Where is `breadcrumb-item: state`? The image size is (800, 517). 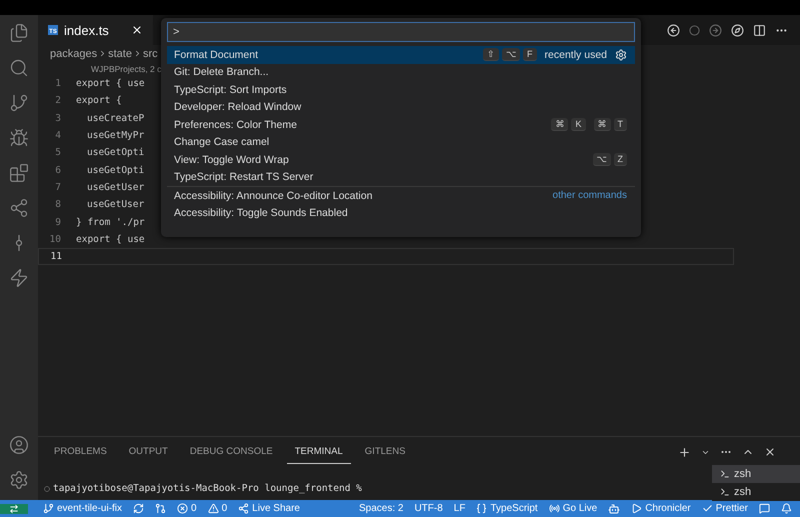
breadcrumb-item: state is located at coordinates (120, 54).